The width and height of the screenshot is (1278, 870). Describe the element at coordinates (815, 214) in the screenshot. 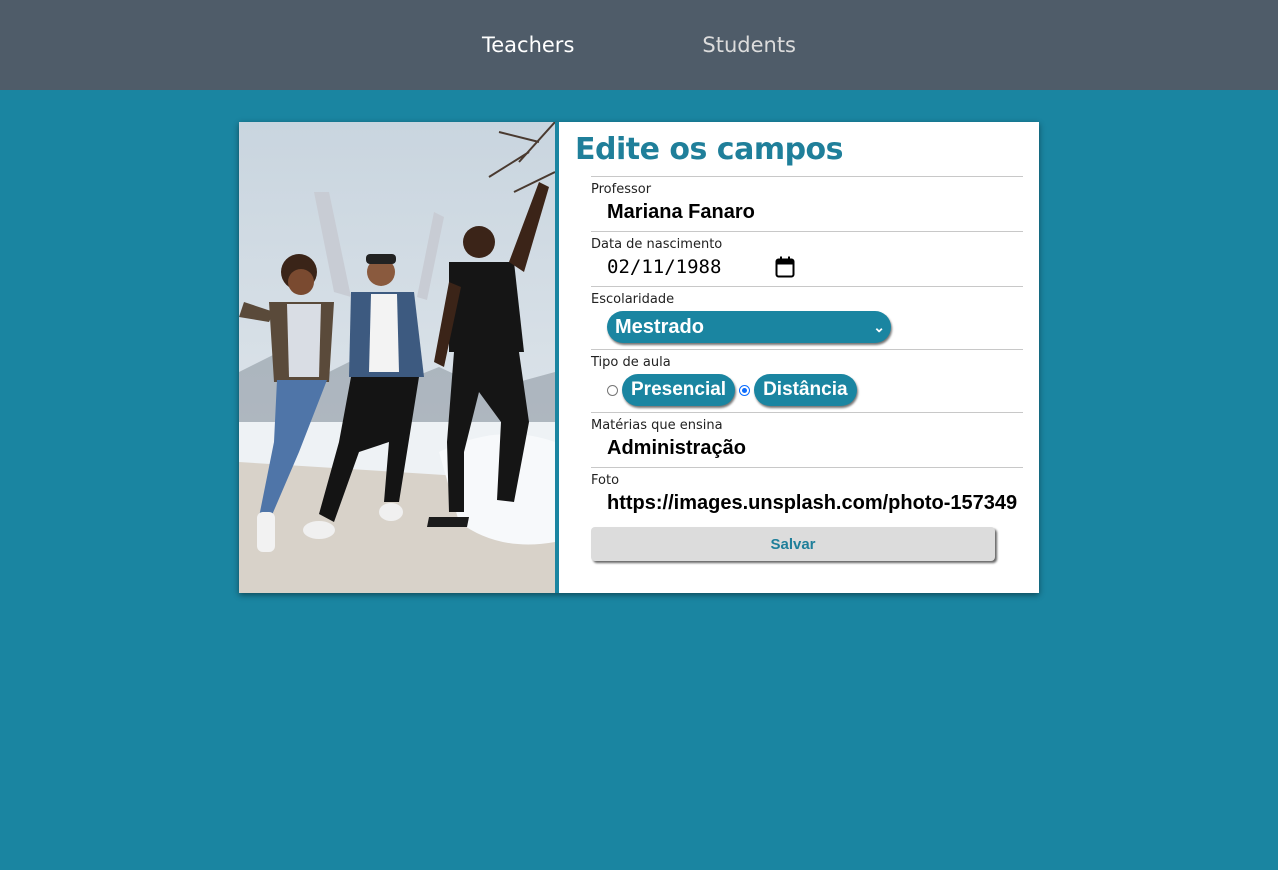

I see `professor-input: Mariana Fanaro` at that location.